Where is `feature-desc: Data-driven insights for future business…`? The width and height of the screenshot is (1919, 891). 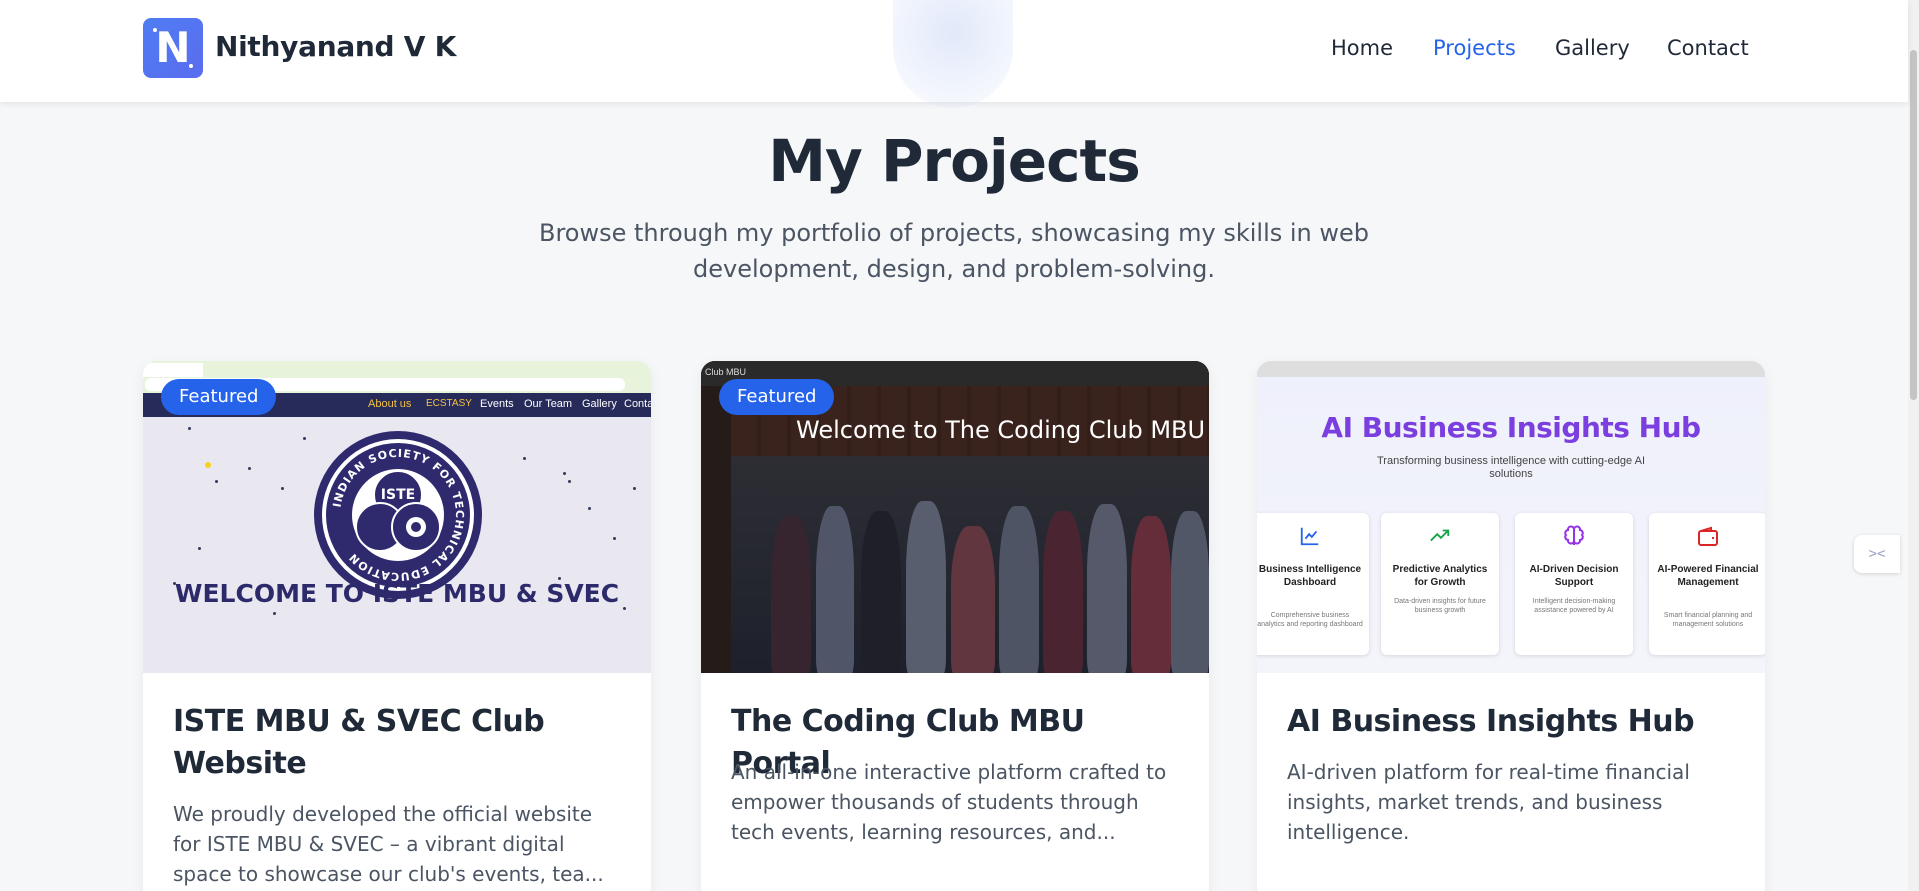 feature-desc: Data-driven insights for future business… is located at coordinates (1440, 606).